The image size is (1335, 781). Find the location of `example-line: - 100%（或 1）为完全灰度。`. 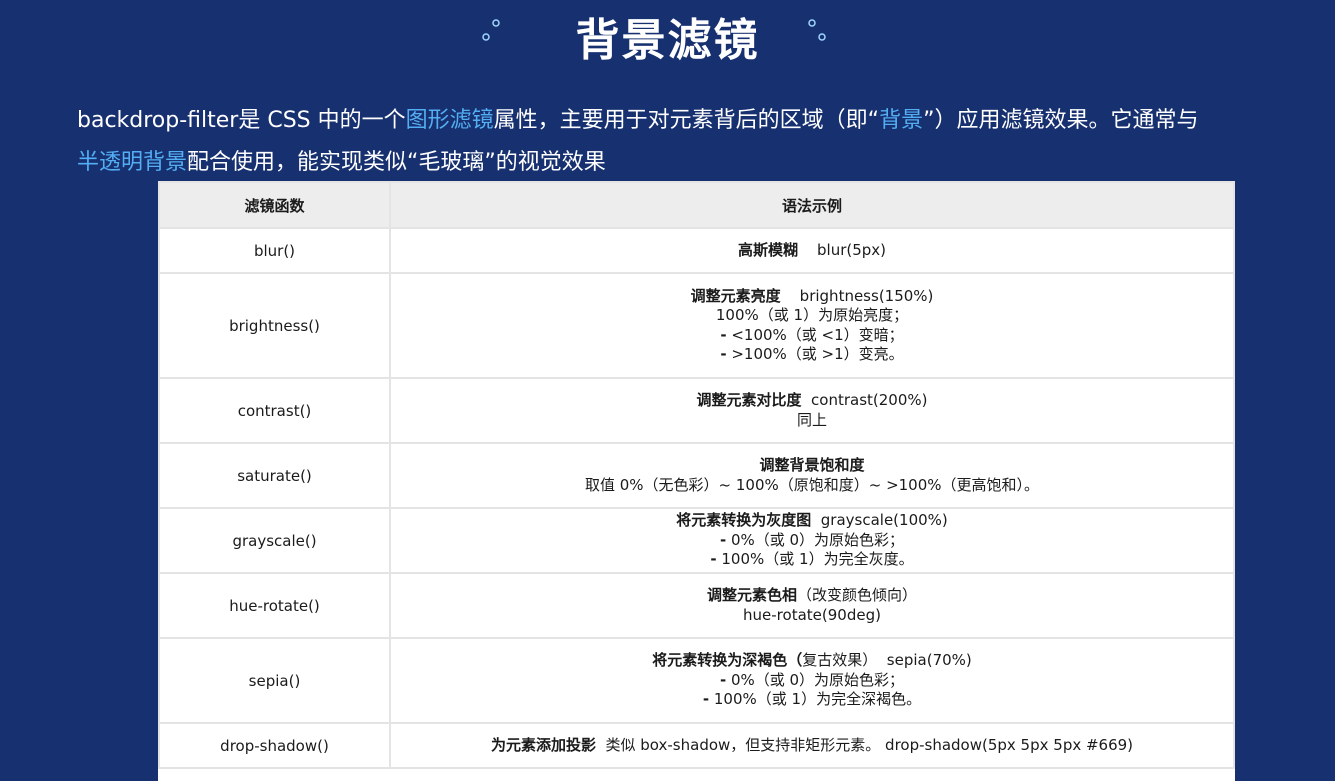

example-line: - 100%（或 1）为完全灰度。 is located at coordinates (812, 560).